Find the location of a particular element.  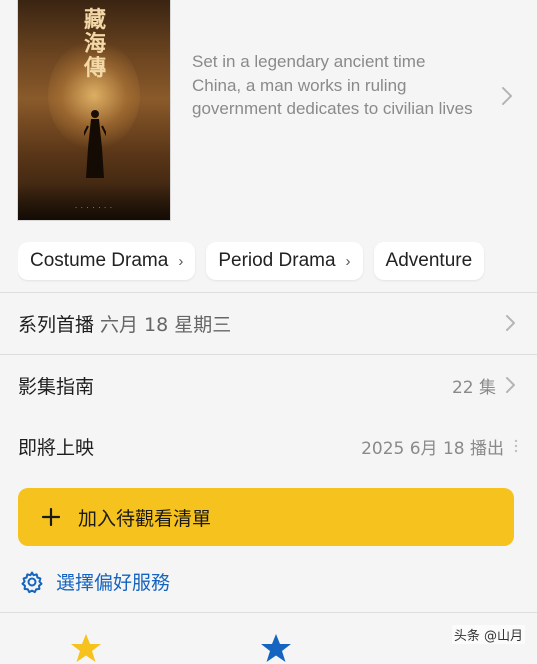

gear-icon is located at coordinates (32, 582).